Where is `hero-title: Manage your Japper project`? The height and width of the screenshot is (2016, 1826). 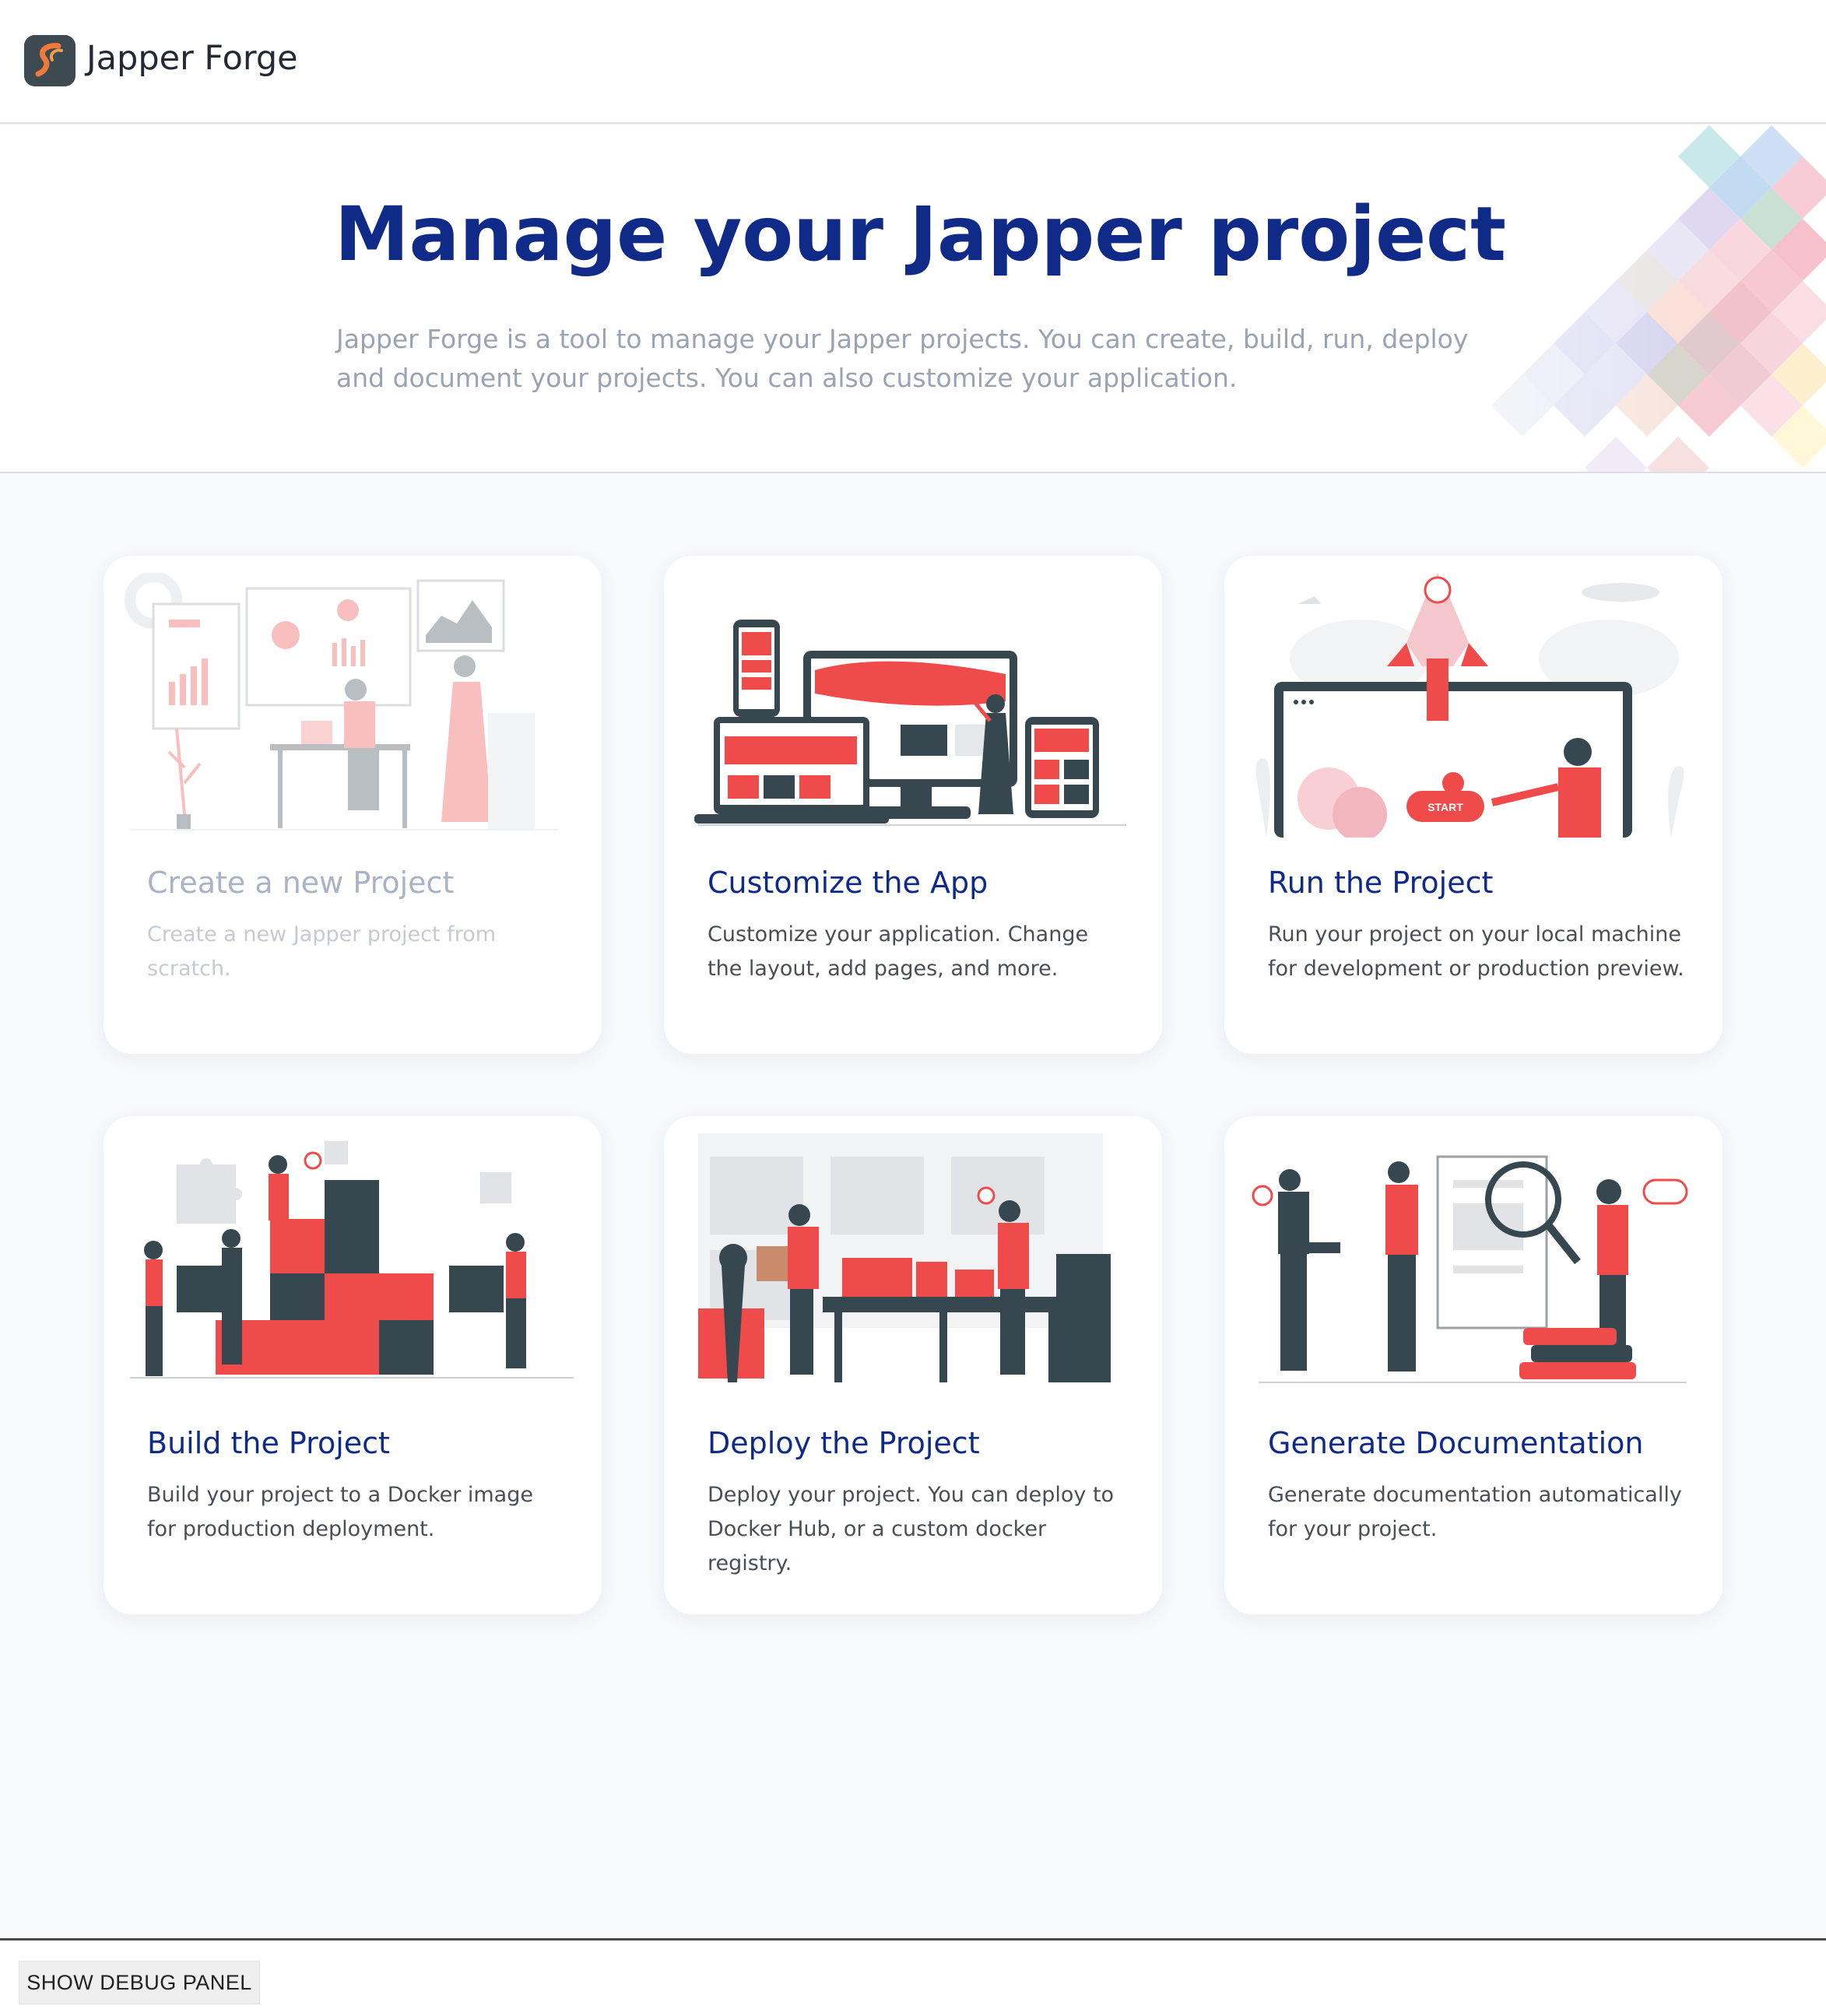 hero-title: Manage your Japper project is located at coordinates (920, 235).